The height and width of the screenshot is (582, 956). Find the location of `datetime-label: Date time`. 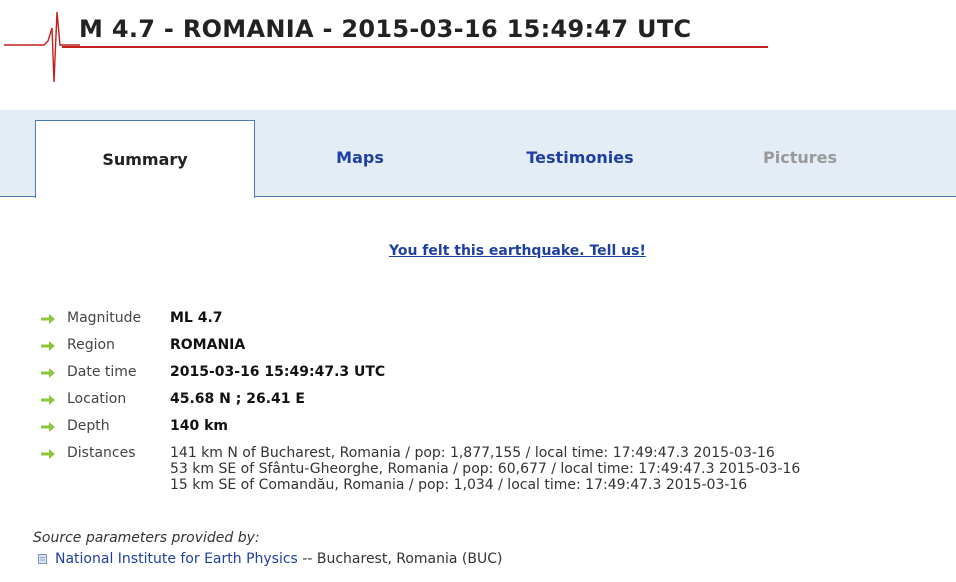

datetime-label: Date time is located at coordinates (102, 372).